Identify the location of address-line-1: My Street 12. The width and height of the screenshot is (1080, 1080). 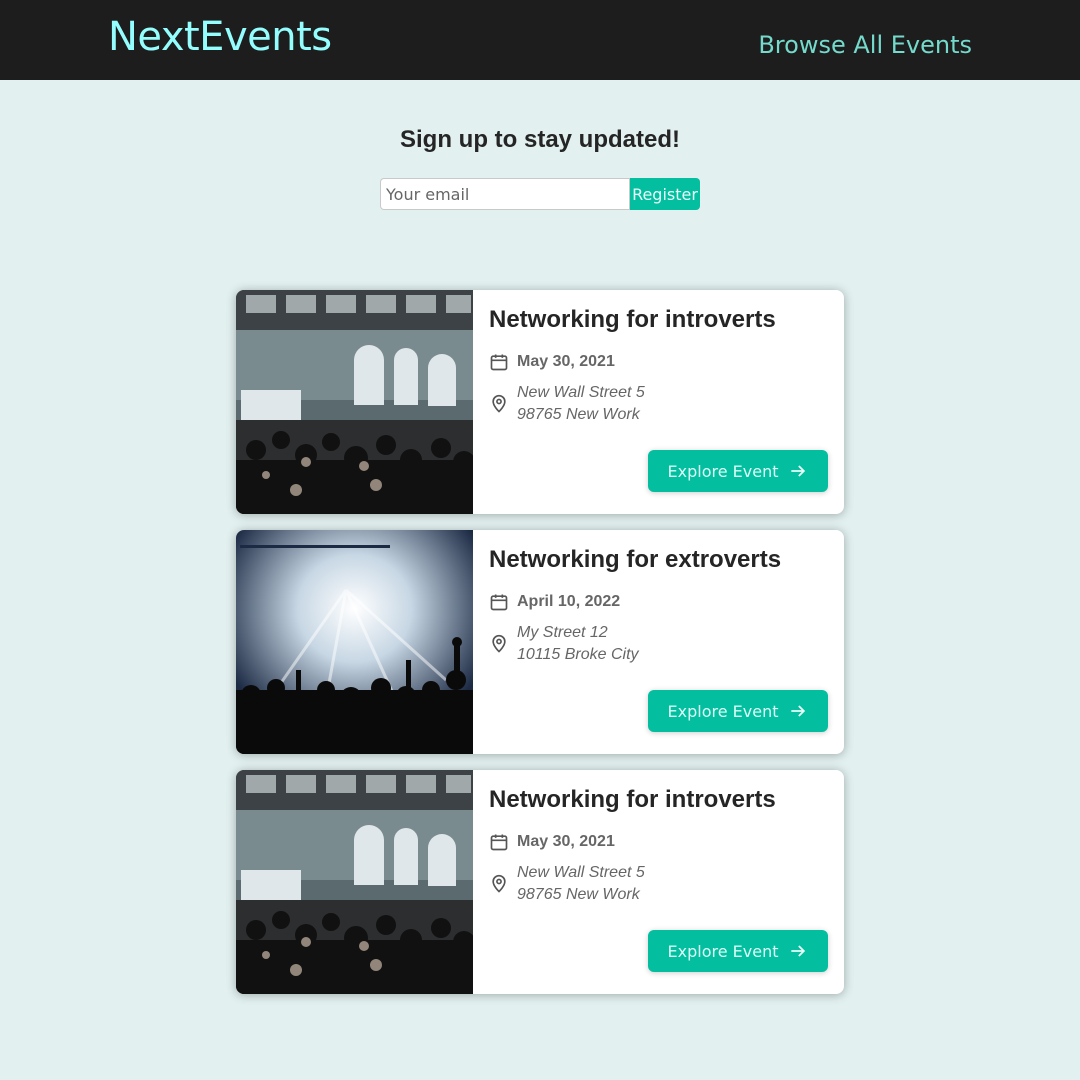
(562, 632).